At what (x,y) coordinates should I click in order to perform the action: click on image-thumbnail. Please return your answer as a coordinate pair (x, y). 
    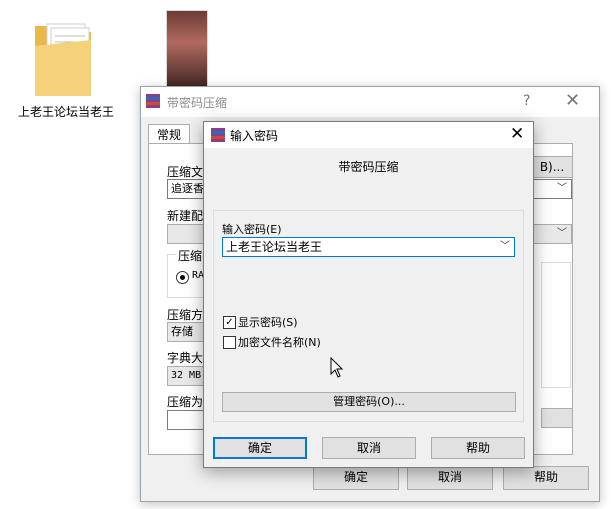
    Looking at the image, I should click on (187, 50).